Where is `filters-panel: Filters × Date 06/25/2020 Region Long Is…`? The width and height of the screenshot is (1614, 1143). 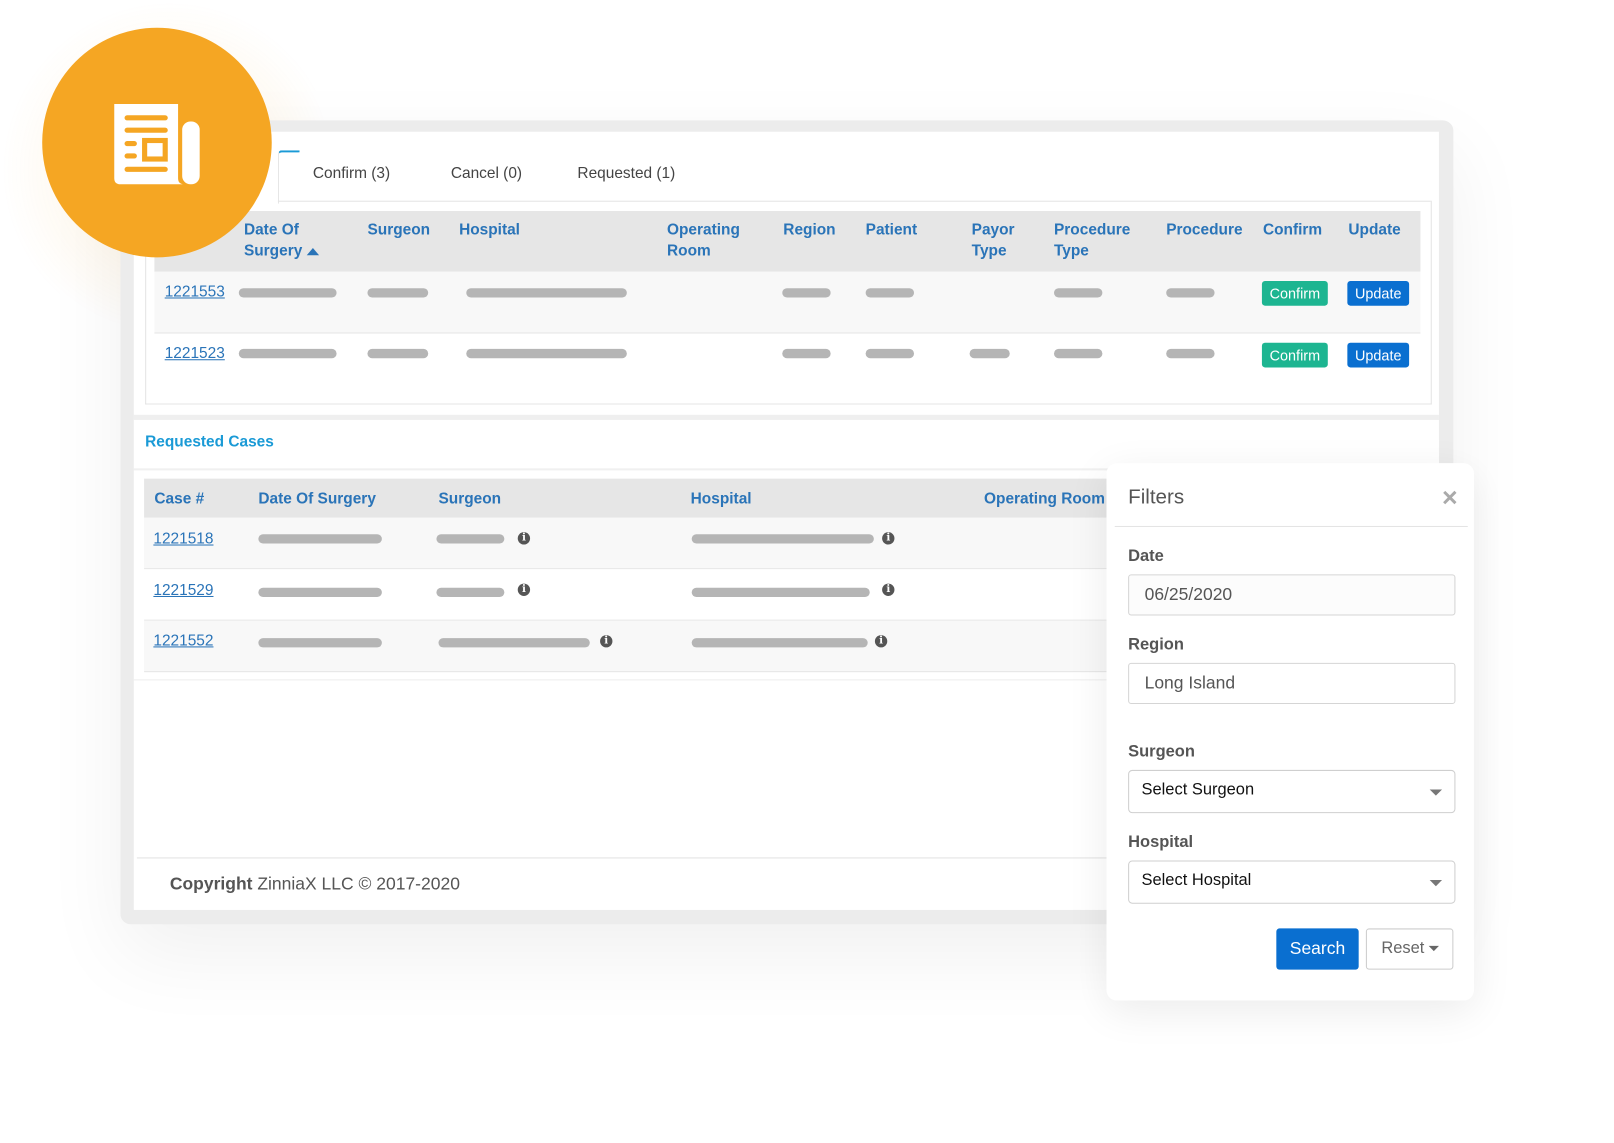
filters-panel: Filters × Date 06/25/2020 Region Long Is… is located at coordinates (1290, 732).